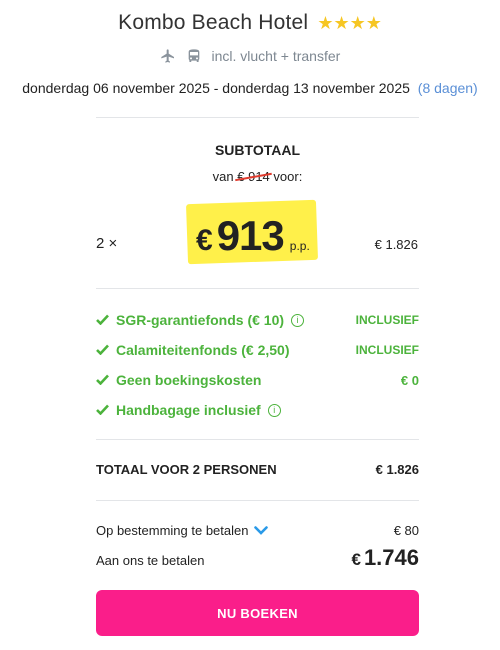 Image resolution: width=500 pixels, height=650 pixels. I want to click on total-label: TOTAAL VOOR 2 PERSONEN, so click(186, 469).